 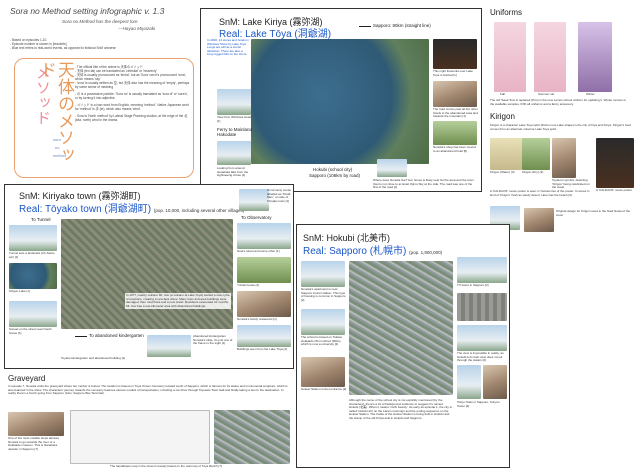 What do you see at coordinates (19, 291) in the screenshot?
I see `kirigon-lake-caption: Kirigon Lake [1]` at bounding box center [19, 291].